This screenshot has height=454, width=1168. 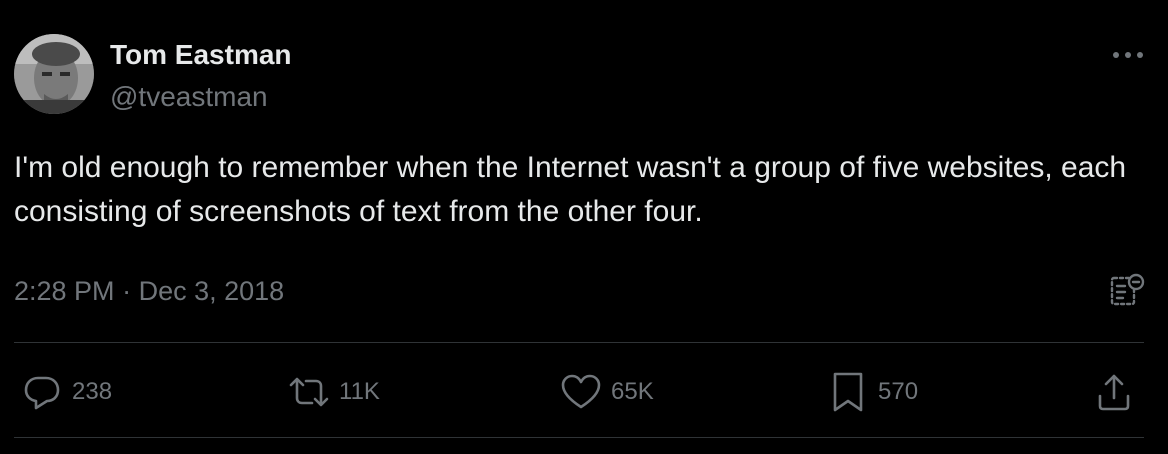 I want to click on bookmark-count: 570, so click(x=898, y=391).